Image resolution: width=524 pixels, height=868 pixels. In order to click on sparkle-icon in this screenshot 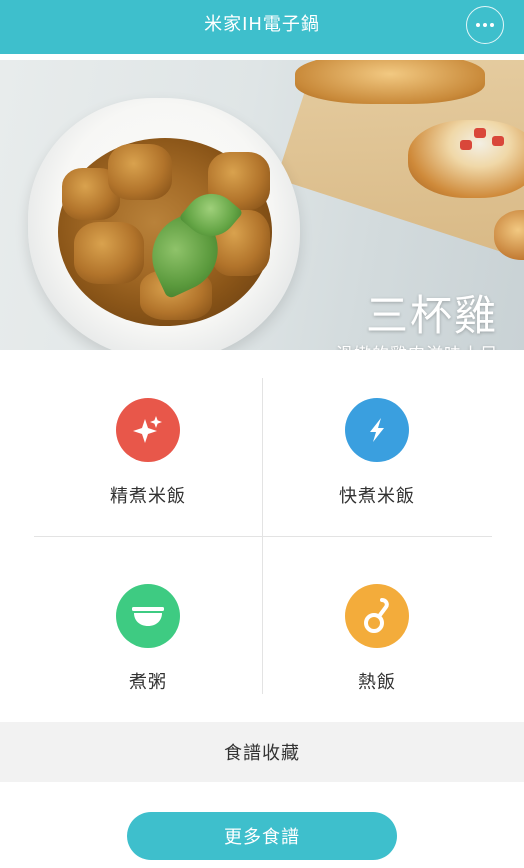, I will do `click(148, 430)`.